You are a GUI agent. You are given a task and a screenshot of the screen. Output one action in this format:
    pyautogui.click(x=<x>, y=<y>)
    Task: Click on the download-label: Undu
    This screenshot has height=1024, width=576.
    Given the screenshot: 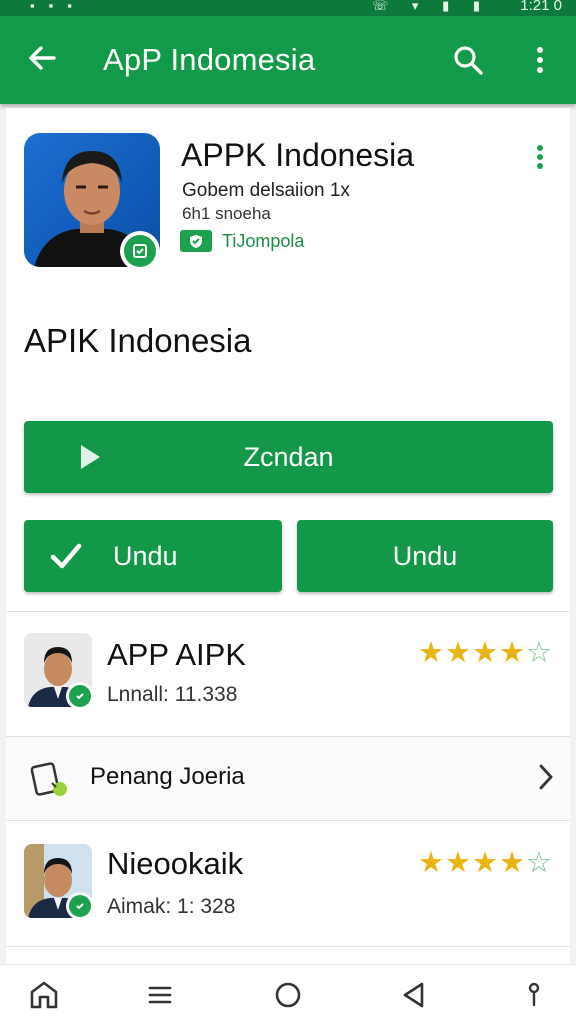 What is the action you would take?
    pyautogui.click(x=425, y=556)
    